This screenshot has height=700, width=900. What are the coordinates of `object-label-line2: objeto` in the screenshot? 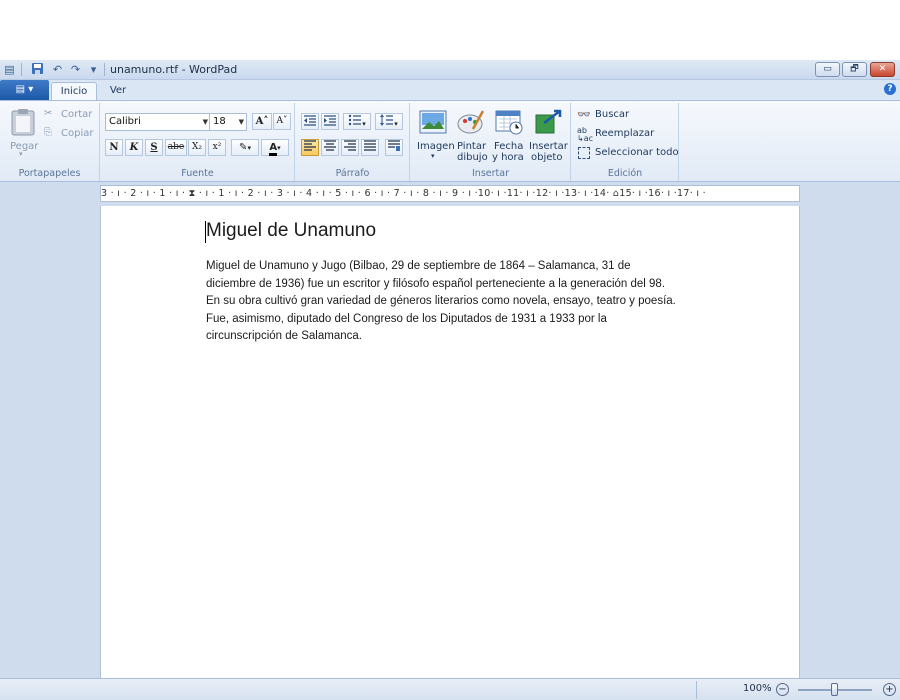 It's located at (547, 157).